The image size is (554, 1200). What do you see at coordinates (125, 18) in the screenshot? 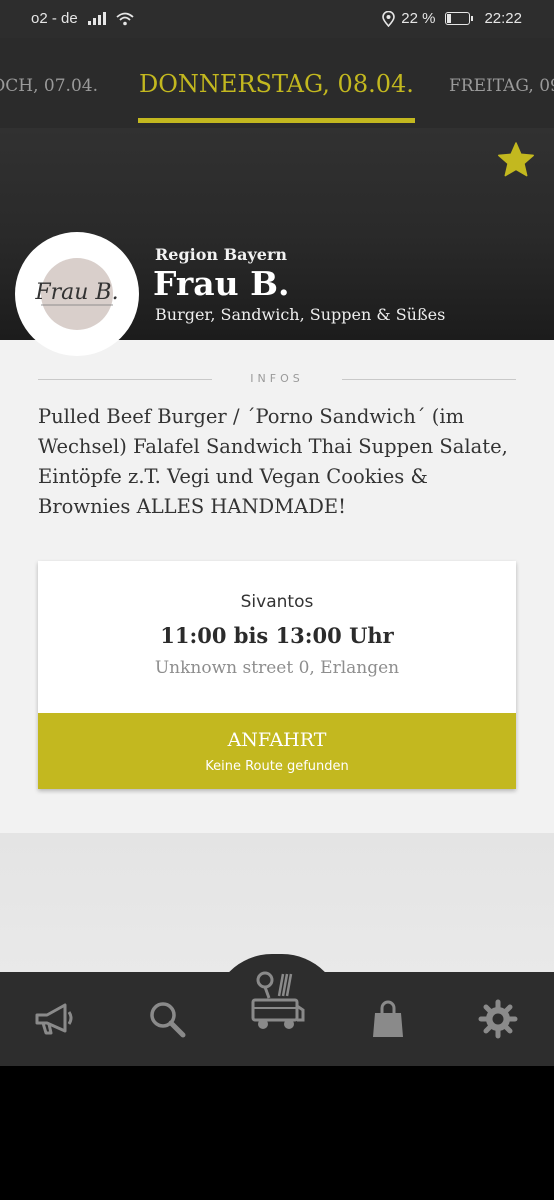
I see `wifi-icon` at bounding box center [125, 18].